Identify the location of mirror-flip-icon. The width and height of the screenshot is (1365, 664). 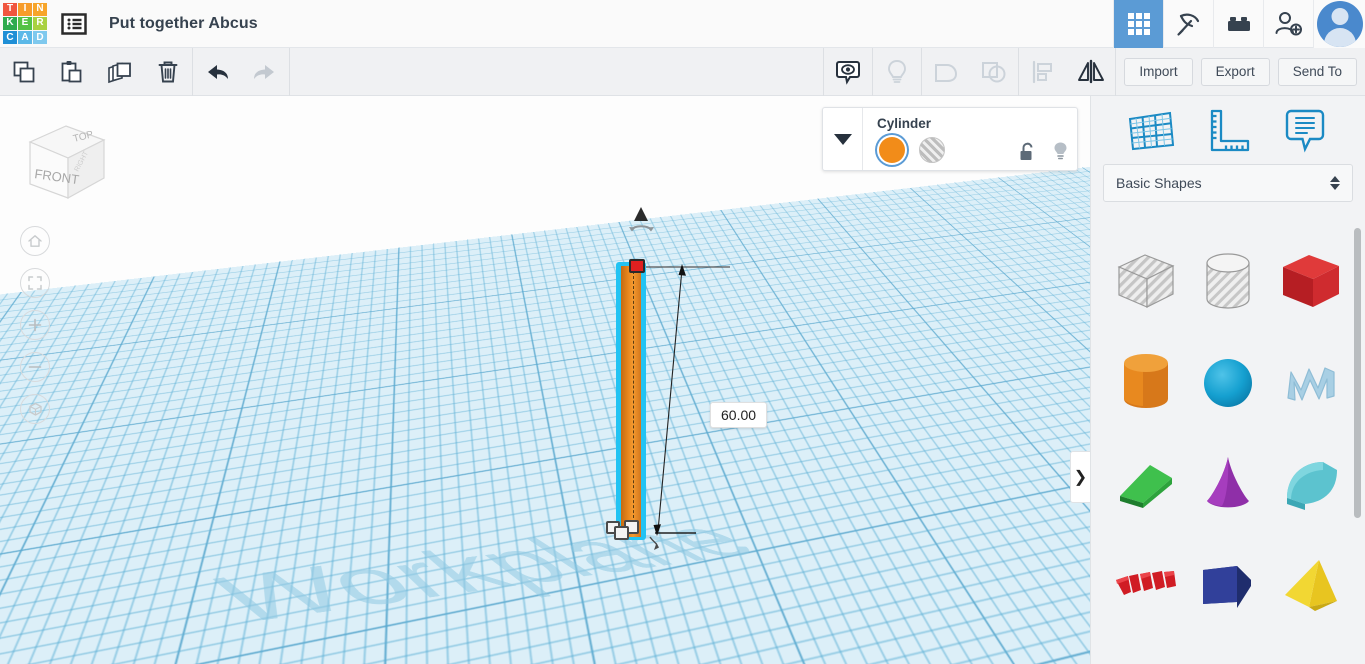
(1091, 72).